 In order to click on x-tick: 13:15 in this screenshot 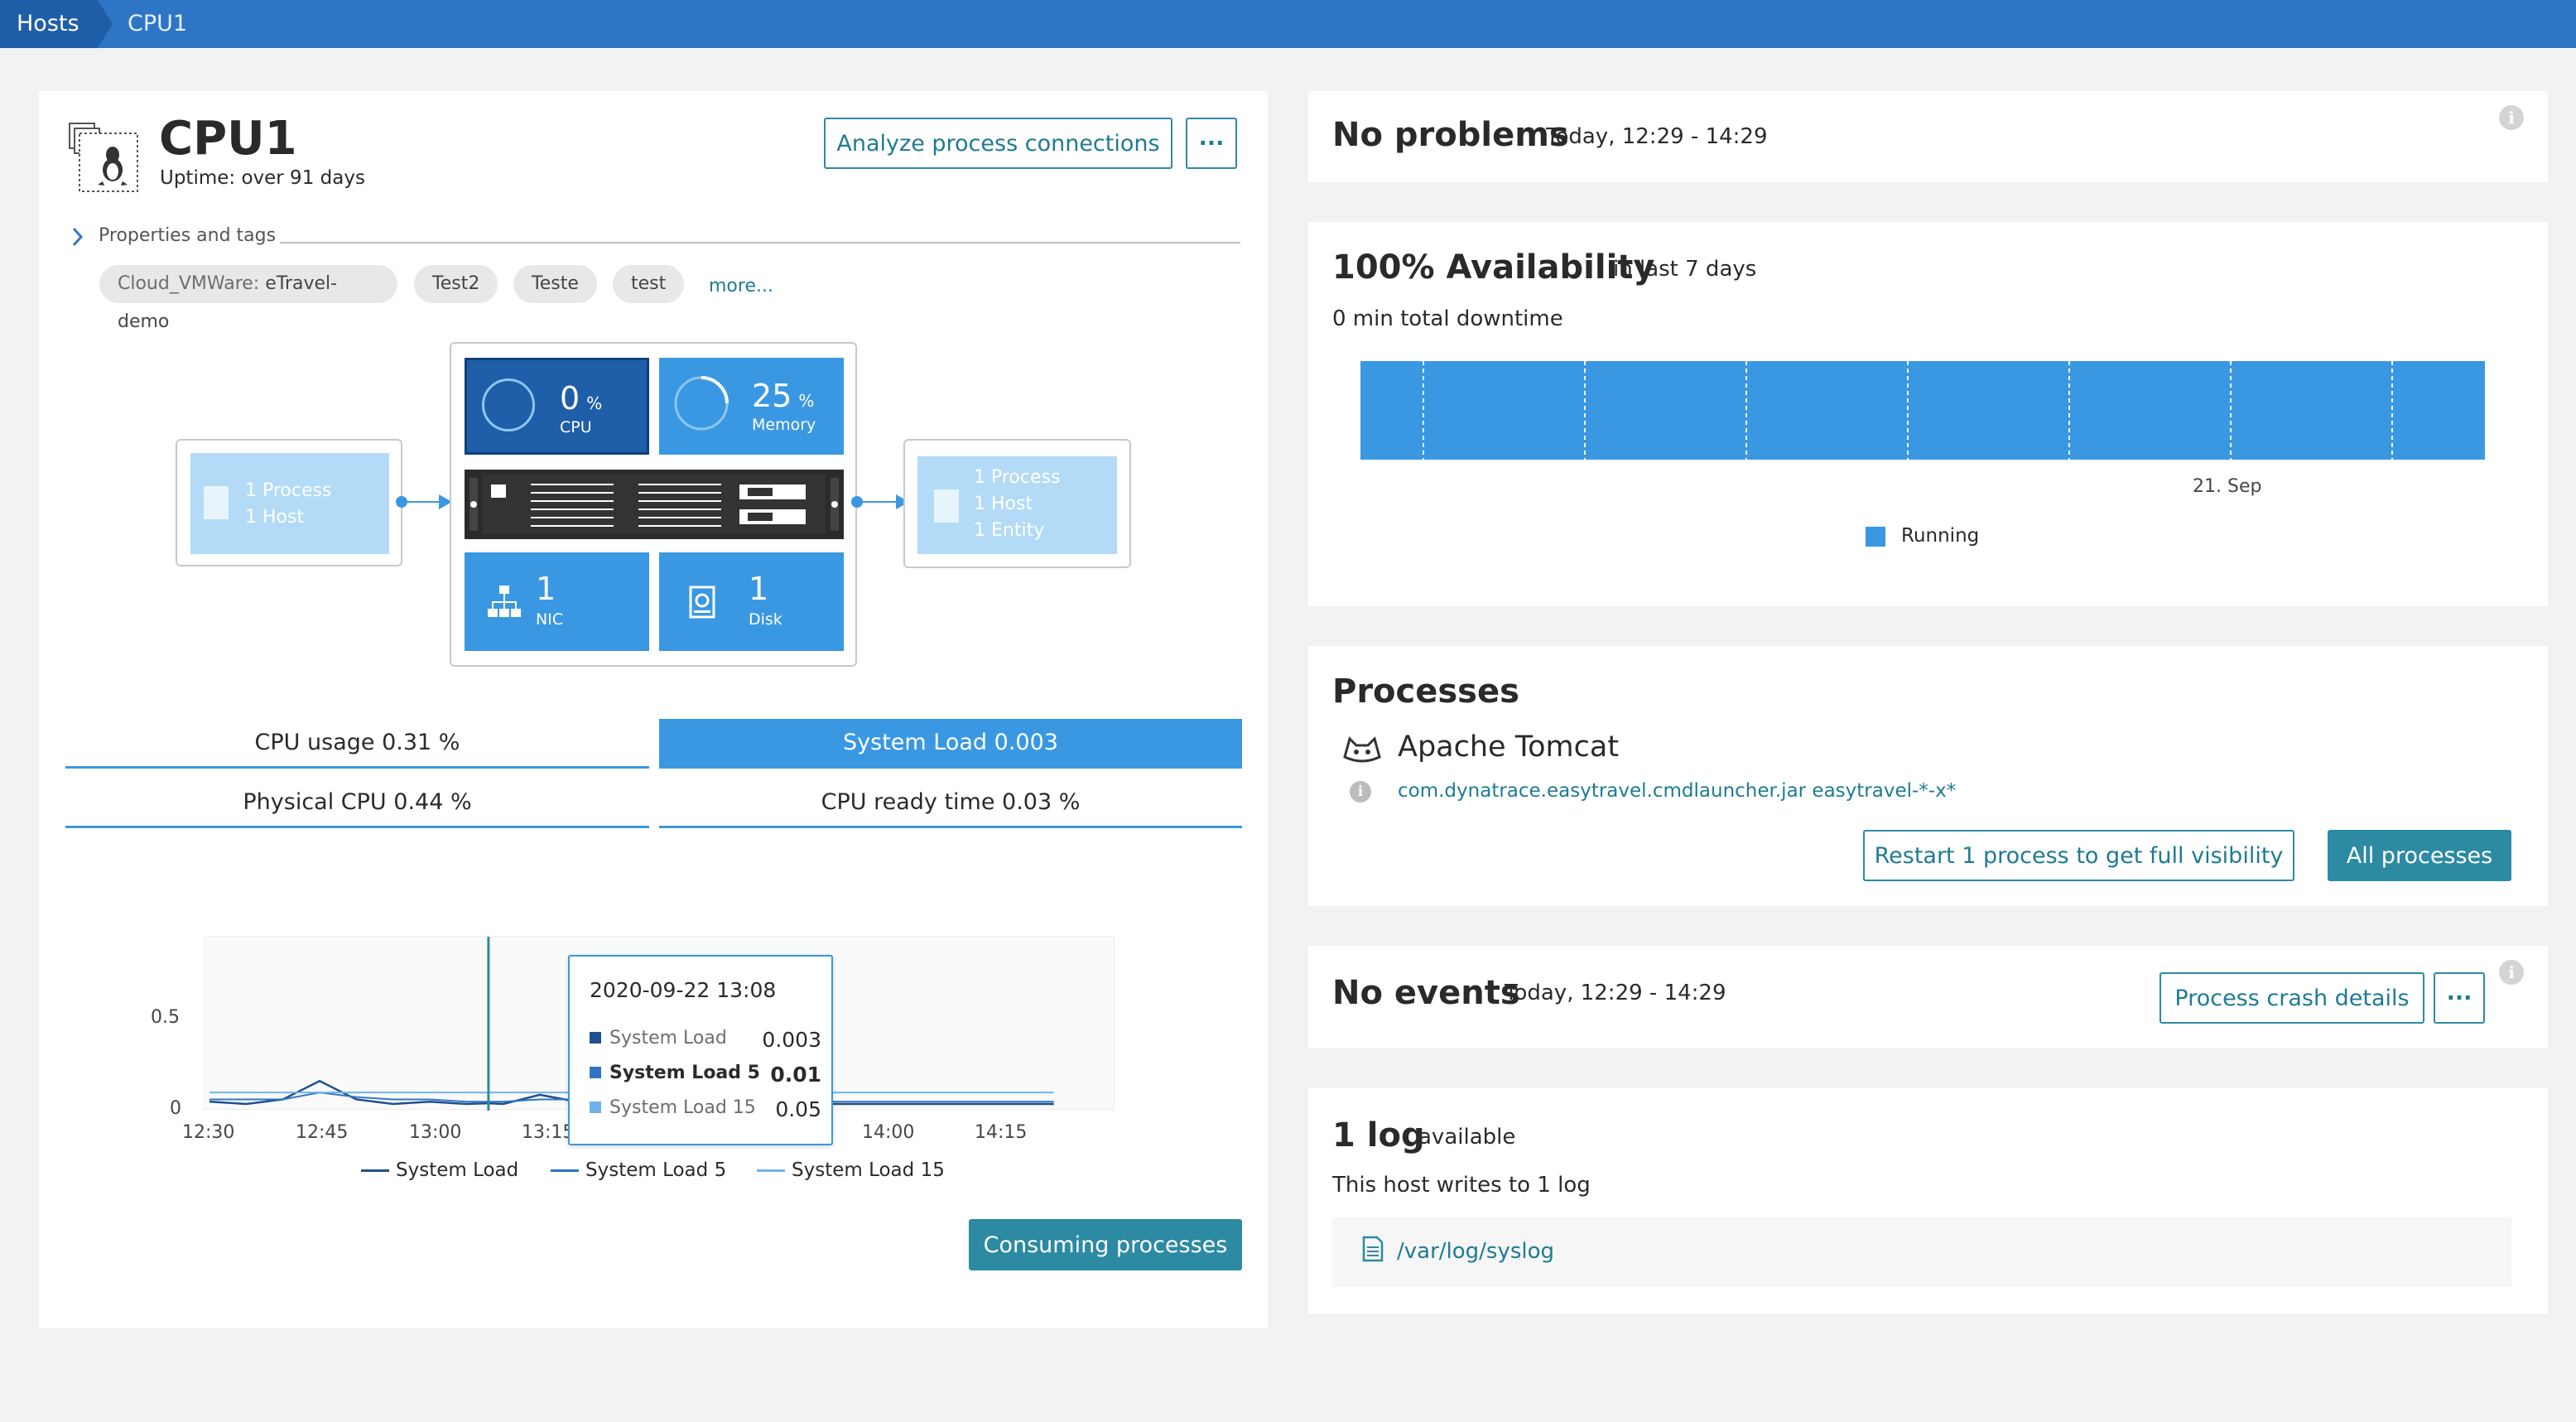, I will do `click(548, 1132)`.